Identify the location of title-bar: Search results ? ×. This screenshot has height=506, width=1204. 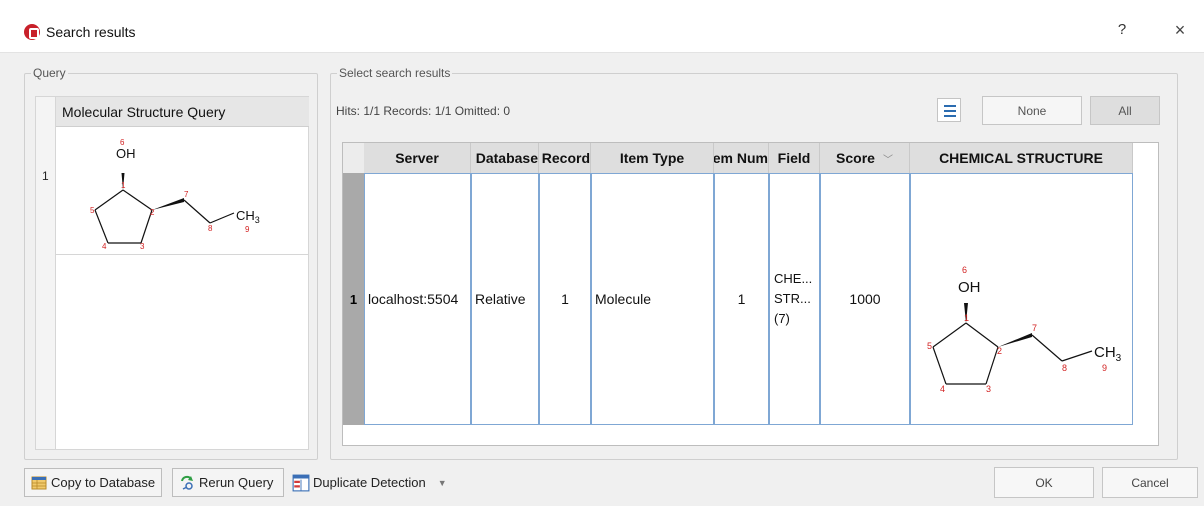
(602, 26).